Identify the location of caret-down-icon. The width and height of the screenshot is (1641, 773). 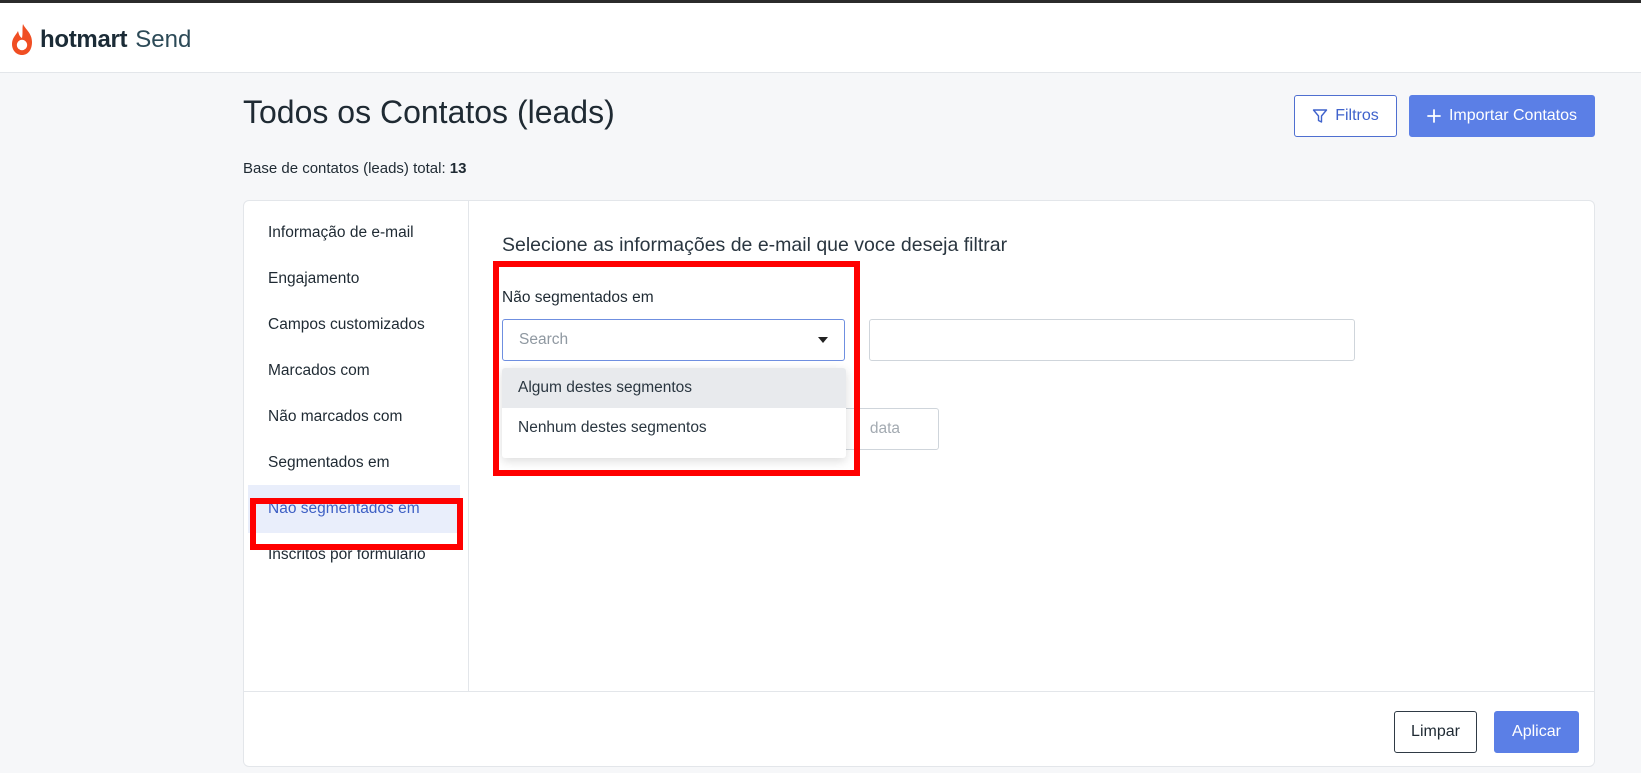
(823, 340).